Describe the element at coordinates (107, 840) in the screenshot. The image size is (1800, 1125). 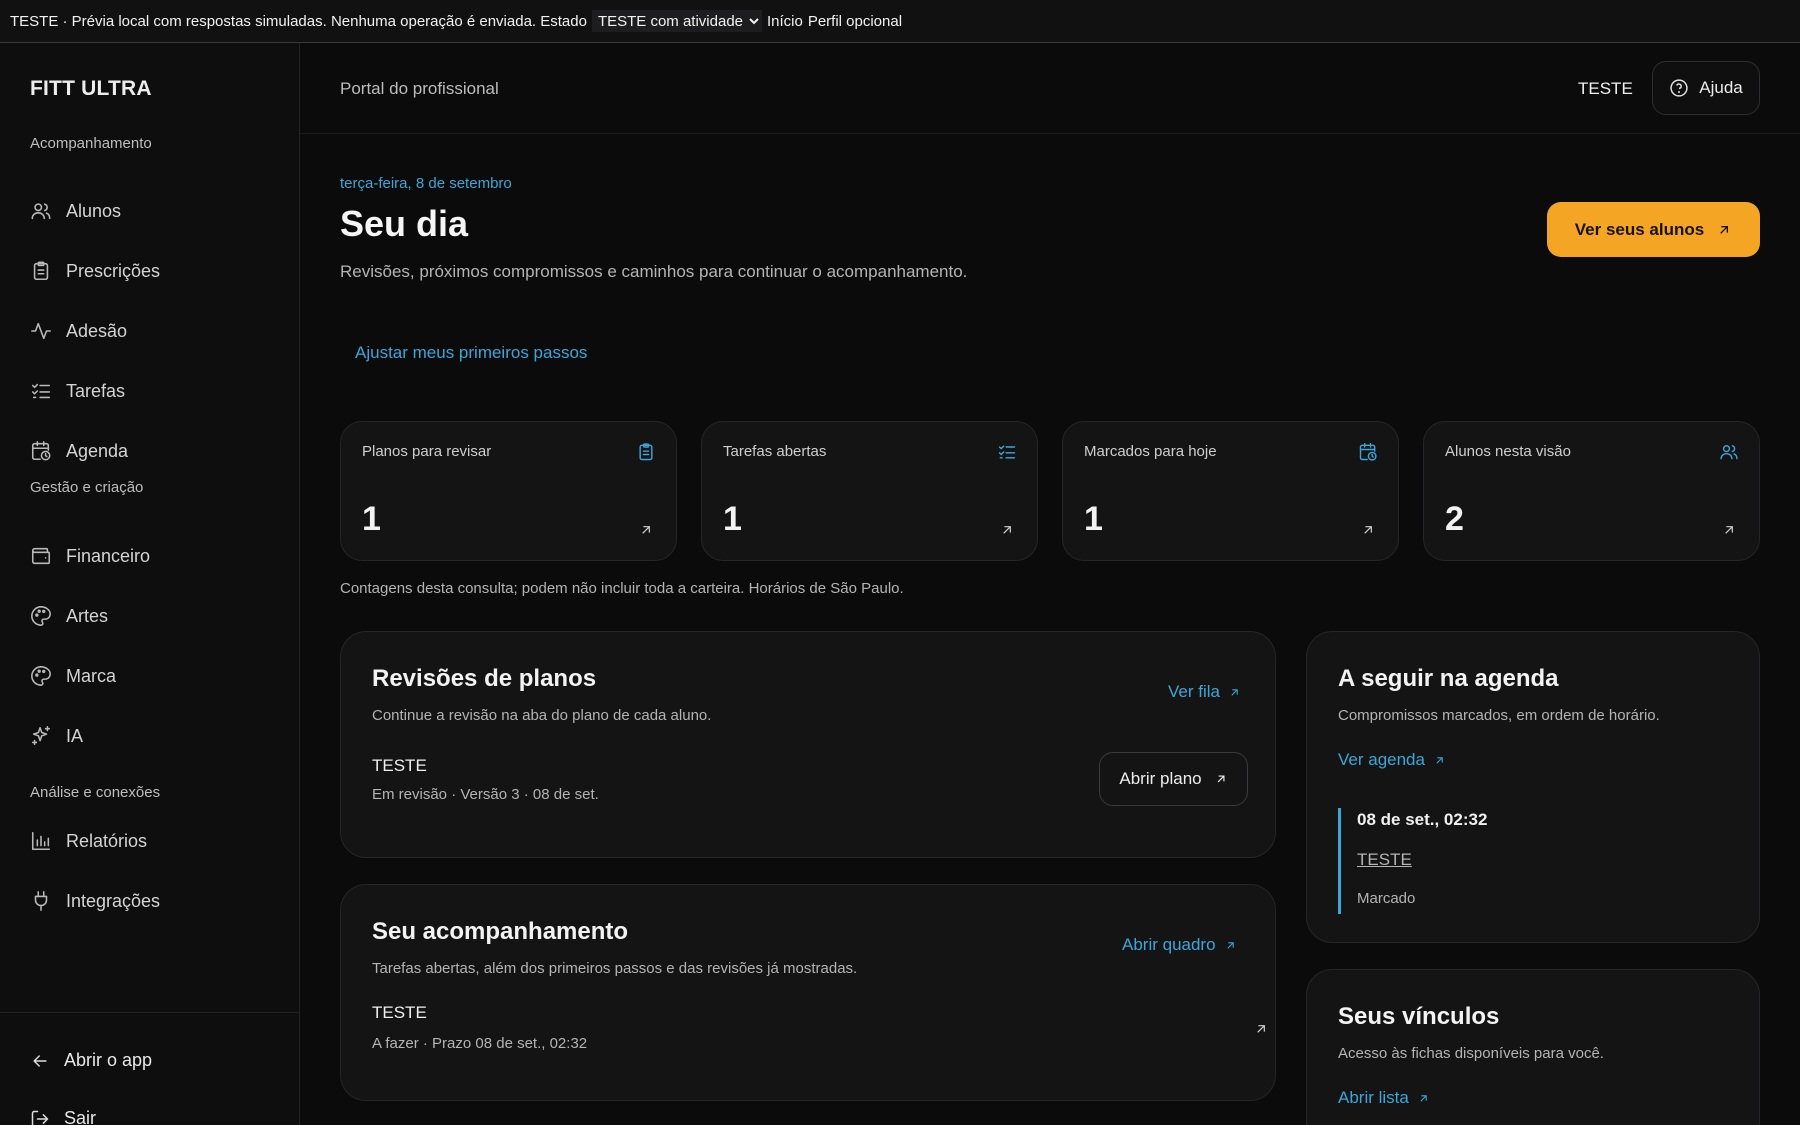
I see `sidebar-item-label: Relatórios` at that location.